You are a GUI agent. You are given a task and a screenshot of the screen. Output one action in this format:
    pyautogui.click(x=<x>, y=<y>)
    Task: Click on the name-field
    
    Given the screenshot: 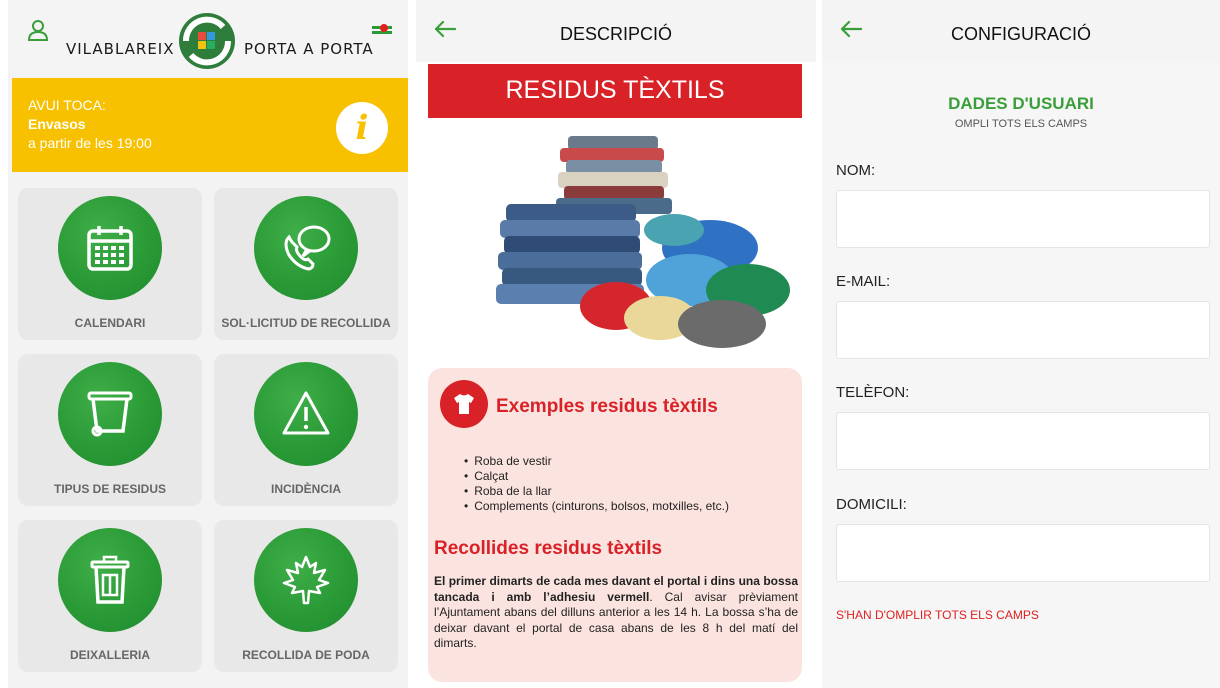 What is the action you would take?
    pyautogui.click(x=1023, y=219)
    